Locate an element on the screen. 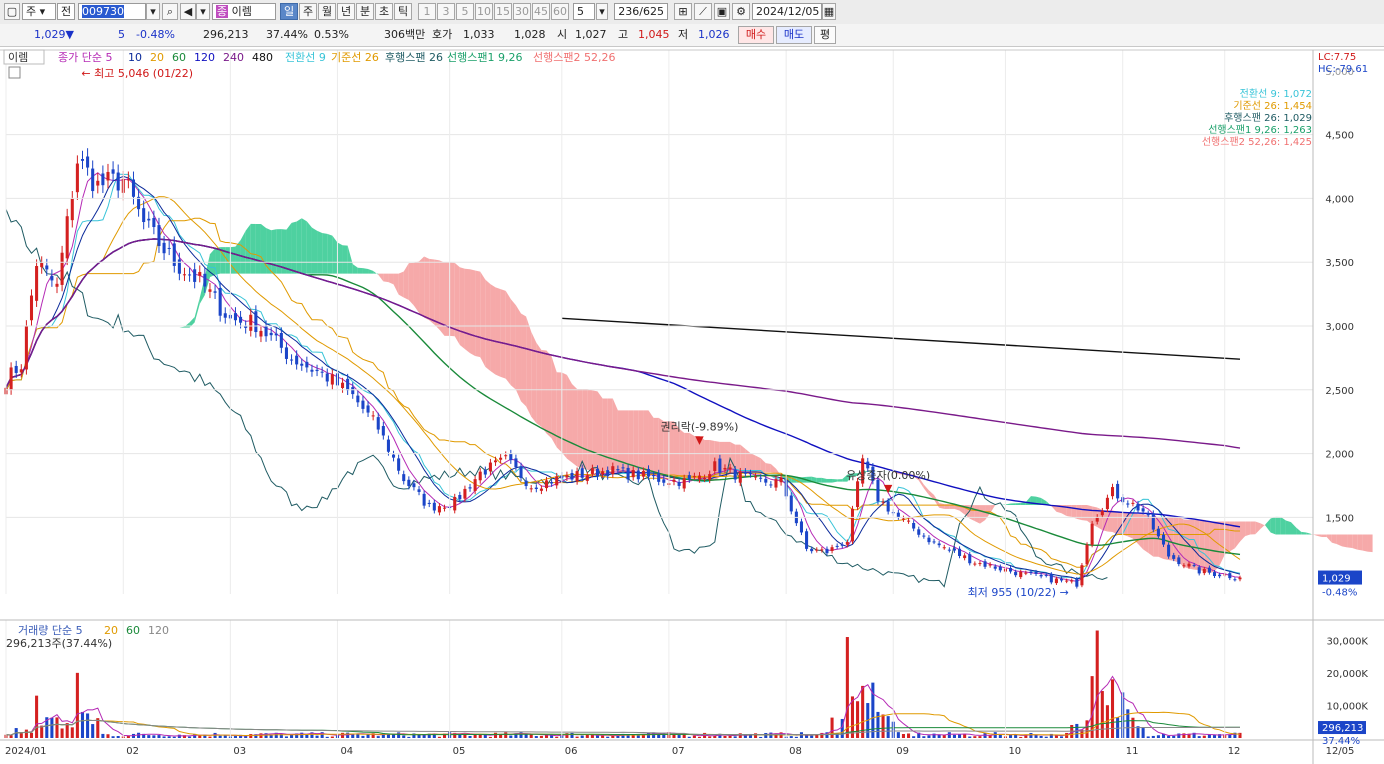 This screenshot has width=1384, height=764. settings-gear-icon: ⚙ is located at coordinates (741, 11).